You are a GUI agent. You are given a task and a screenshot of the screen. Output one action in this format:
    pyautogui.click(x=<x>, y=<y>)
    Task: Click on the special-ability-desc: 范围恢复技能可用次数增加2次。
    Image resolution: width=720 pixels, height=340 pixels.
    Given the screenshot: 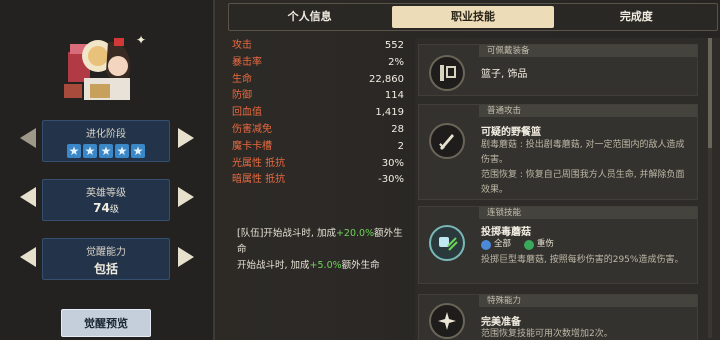 What is the action you would take?
    pyautogui.click(x=547, y=334)
    